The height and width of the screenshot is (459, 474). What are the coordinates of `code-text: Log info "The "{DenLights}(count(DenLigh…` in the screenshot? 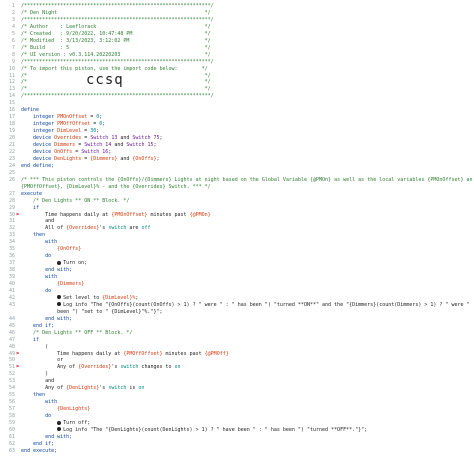 It's located at (246, 430).